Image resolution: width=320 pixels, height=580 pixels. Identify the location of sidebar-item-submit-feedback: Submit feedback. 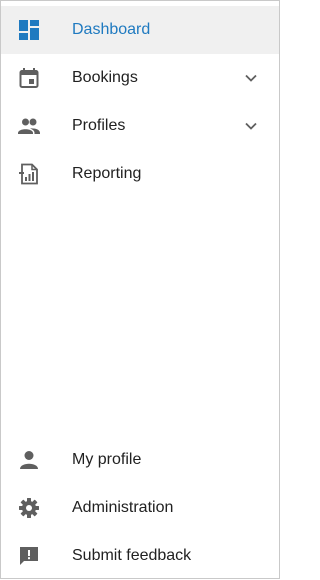
(140, 556).